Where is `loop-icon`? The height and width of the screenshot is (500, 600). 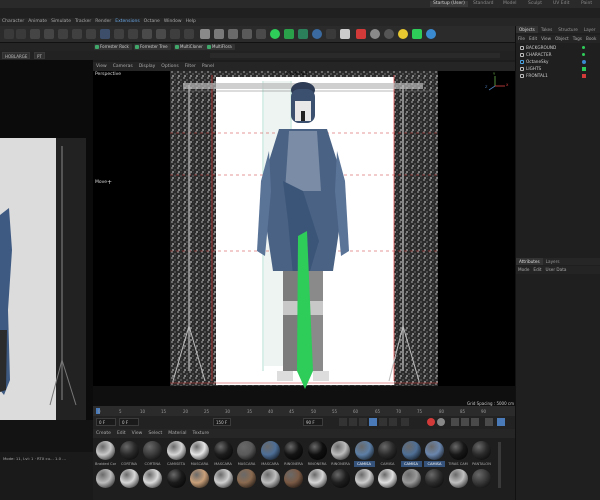
loop-icon is located at coordinates (405, 422).